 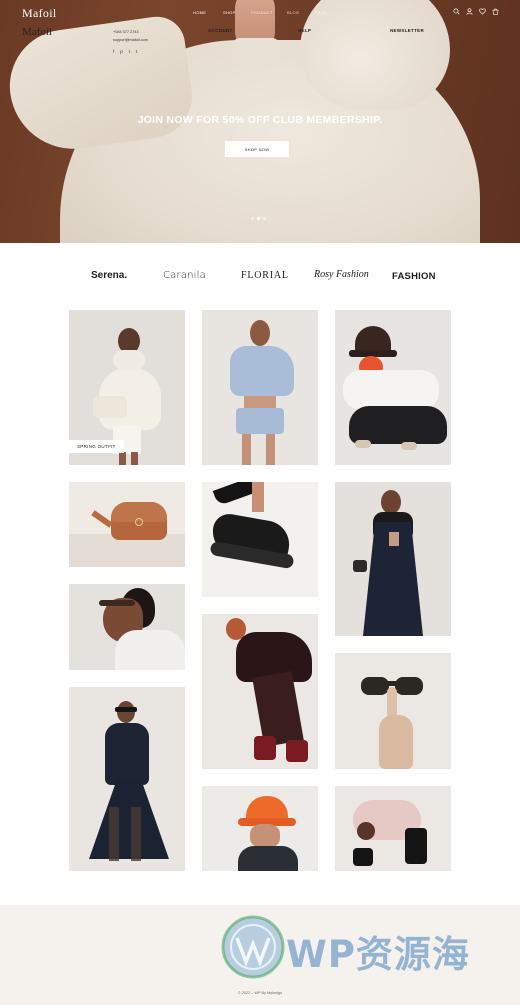 I want to click on slider-dots, so click(x=258, y=218).